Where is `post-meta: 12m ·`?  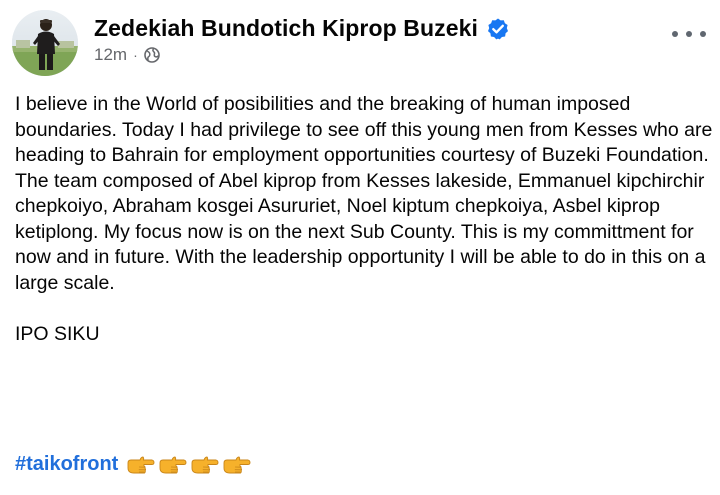
post-meta: 12m · is located at coordinates (127, 55).